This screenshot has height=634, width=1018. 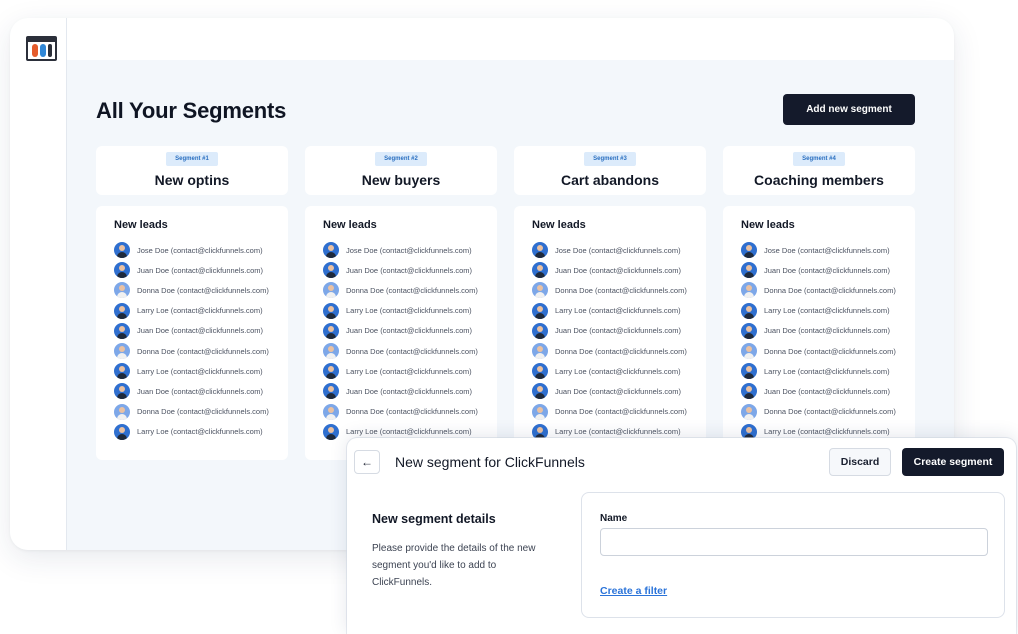 What do you see at coordinates (819, 170) in the screenshot?
I see `segment-card: Segment #4 Coaching members` at bounding box center [819, 170].